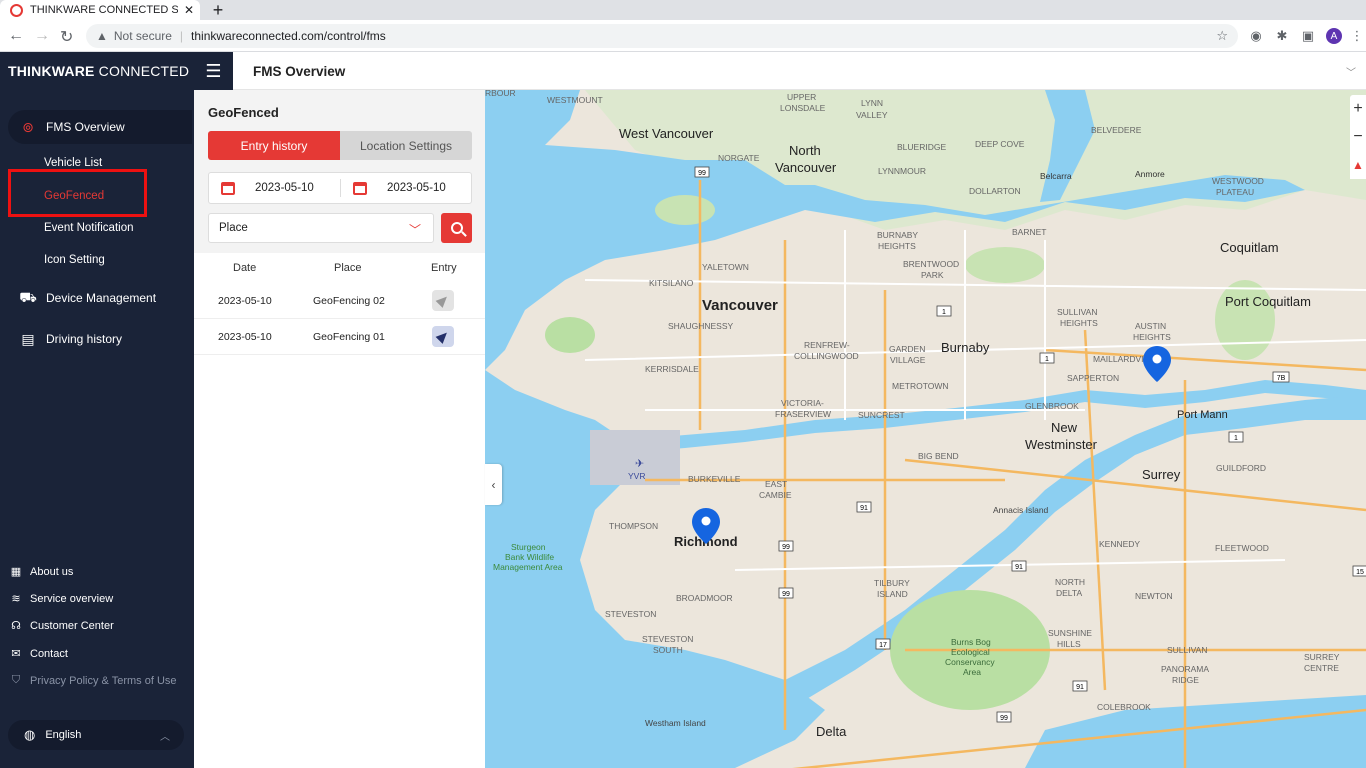 The image size is (1366, 768). What do you see at coordinates (100, 127) in the screenshot?
I see `sidebar-item-fms-overview: ⊚ FMS Overview` at bounding box center [100, 127].